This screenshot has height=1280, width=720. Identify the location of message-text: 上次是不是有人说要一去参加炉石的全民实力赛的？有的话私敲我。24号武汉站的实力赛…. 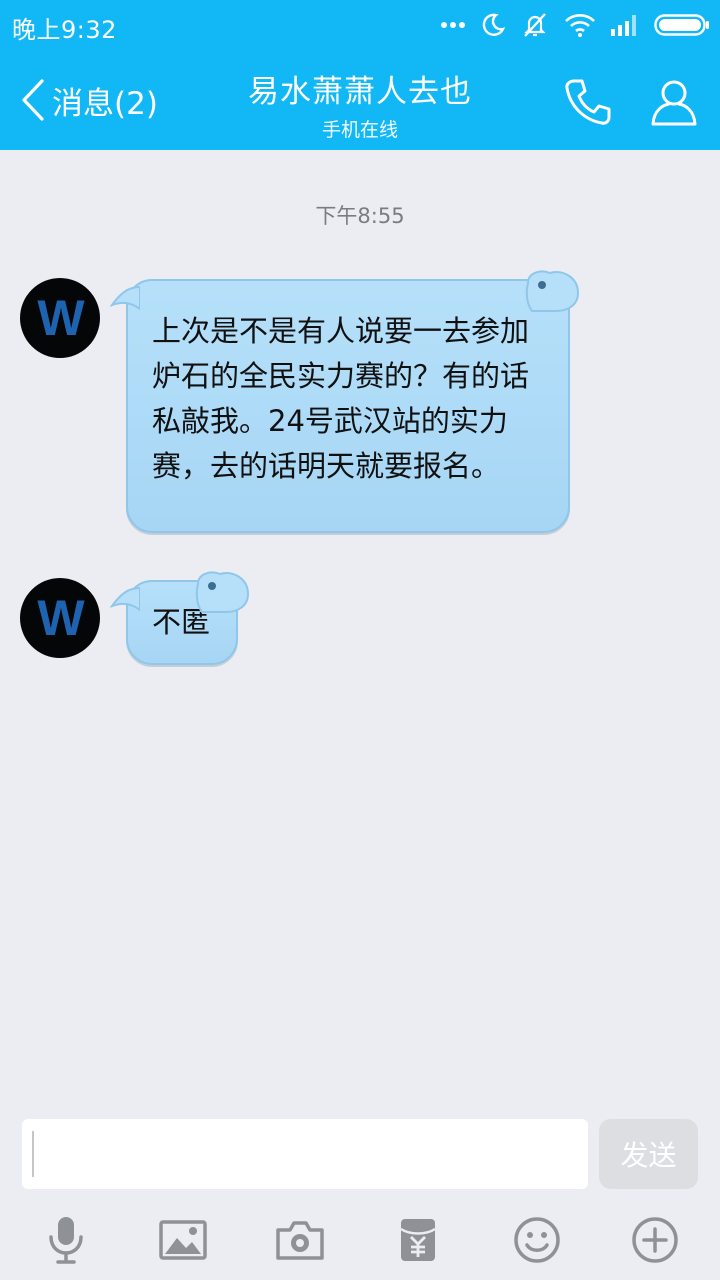
(341, 398).